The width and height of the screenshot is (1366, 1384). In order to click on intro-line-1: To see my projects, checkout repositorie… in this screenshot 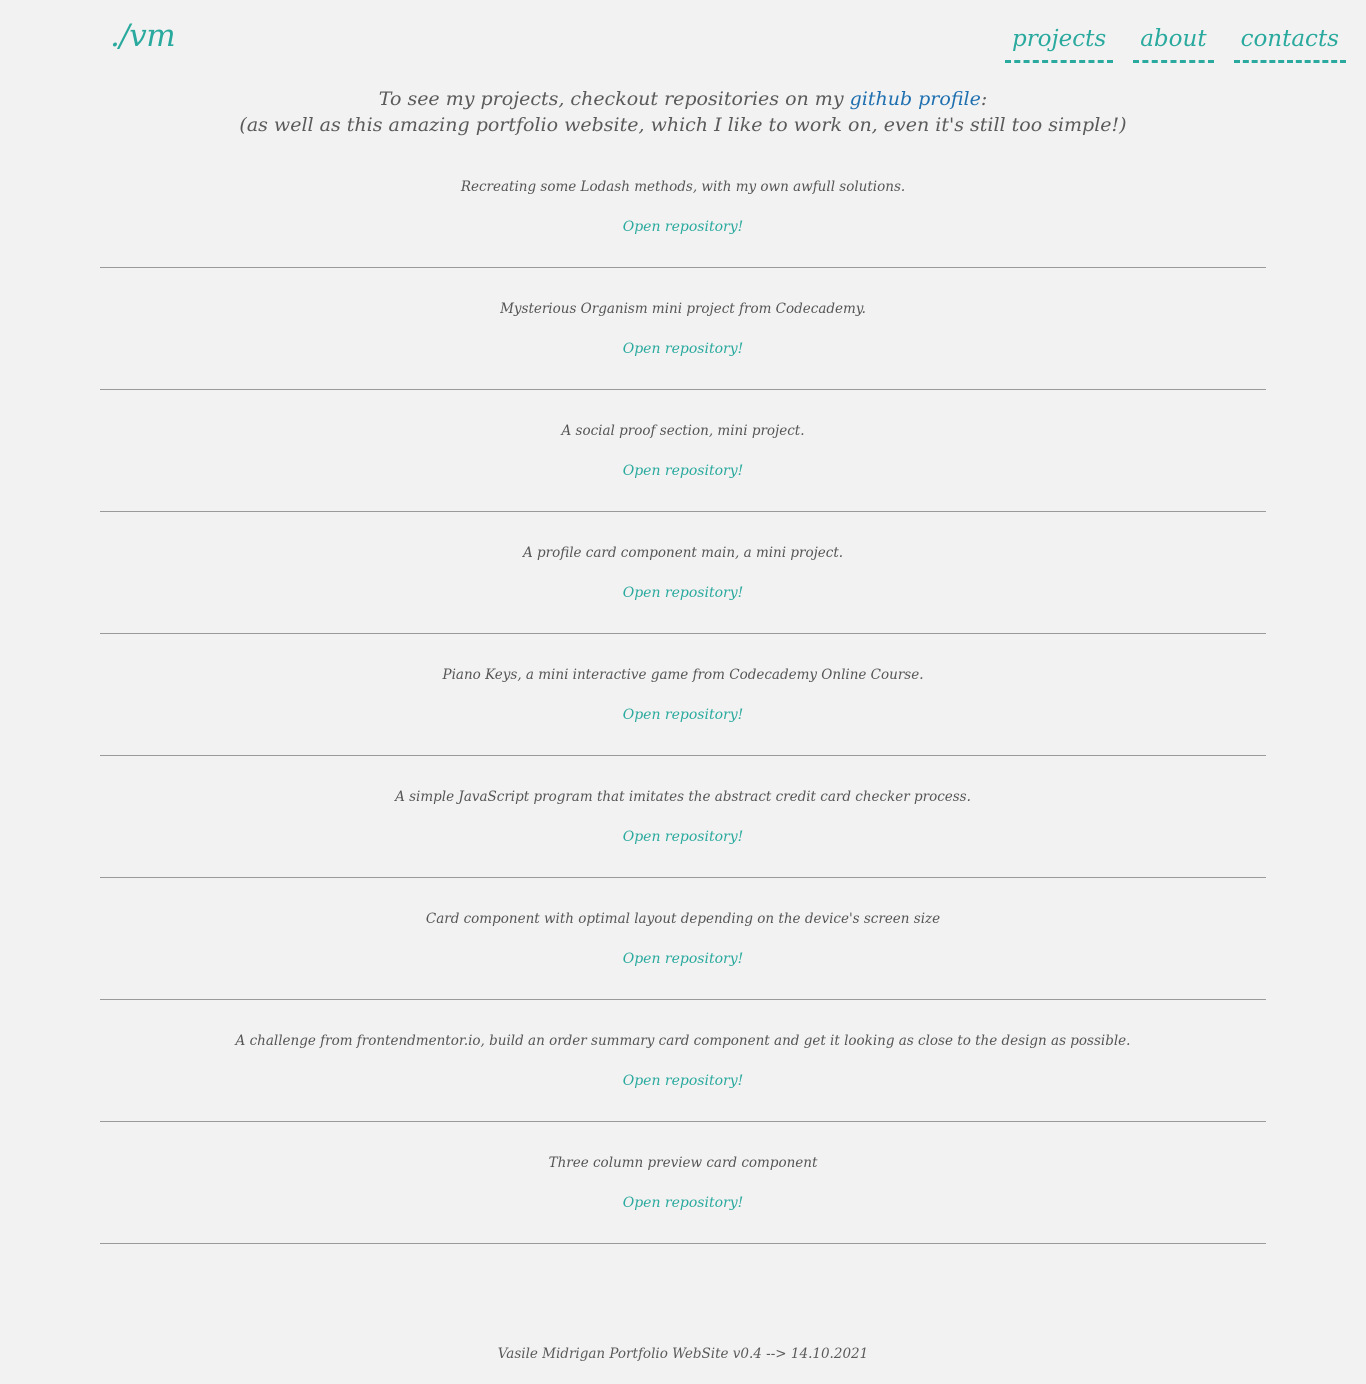, I will do `click(683, 99)`.